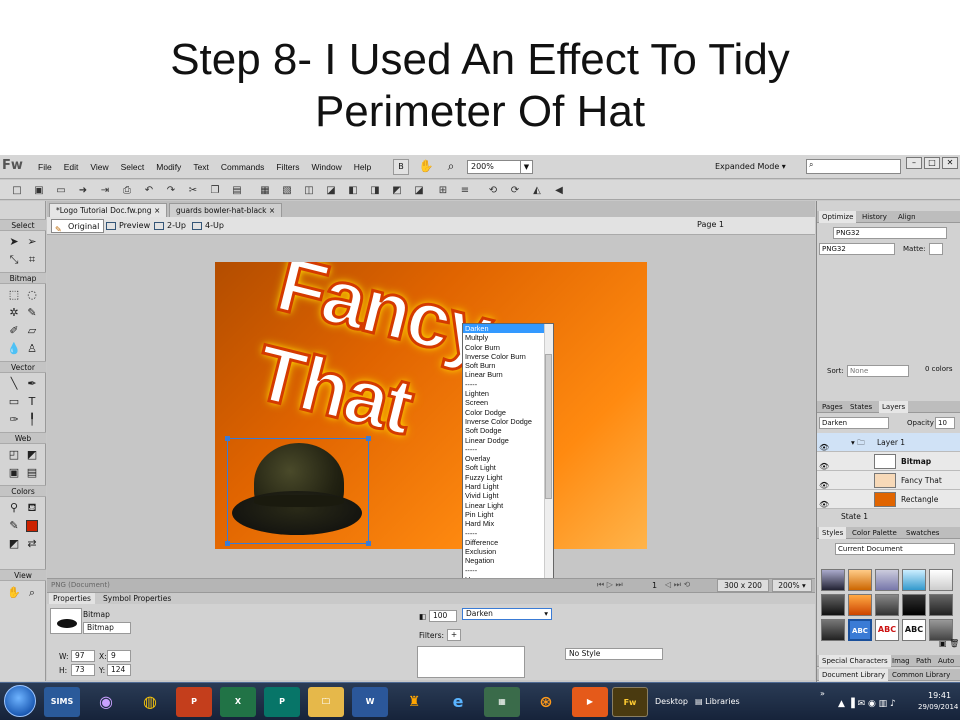 The height and width of the screenshot is (720, 960). I want to click on blend-mode-option: Color Dodge, so click(508, 412).